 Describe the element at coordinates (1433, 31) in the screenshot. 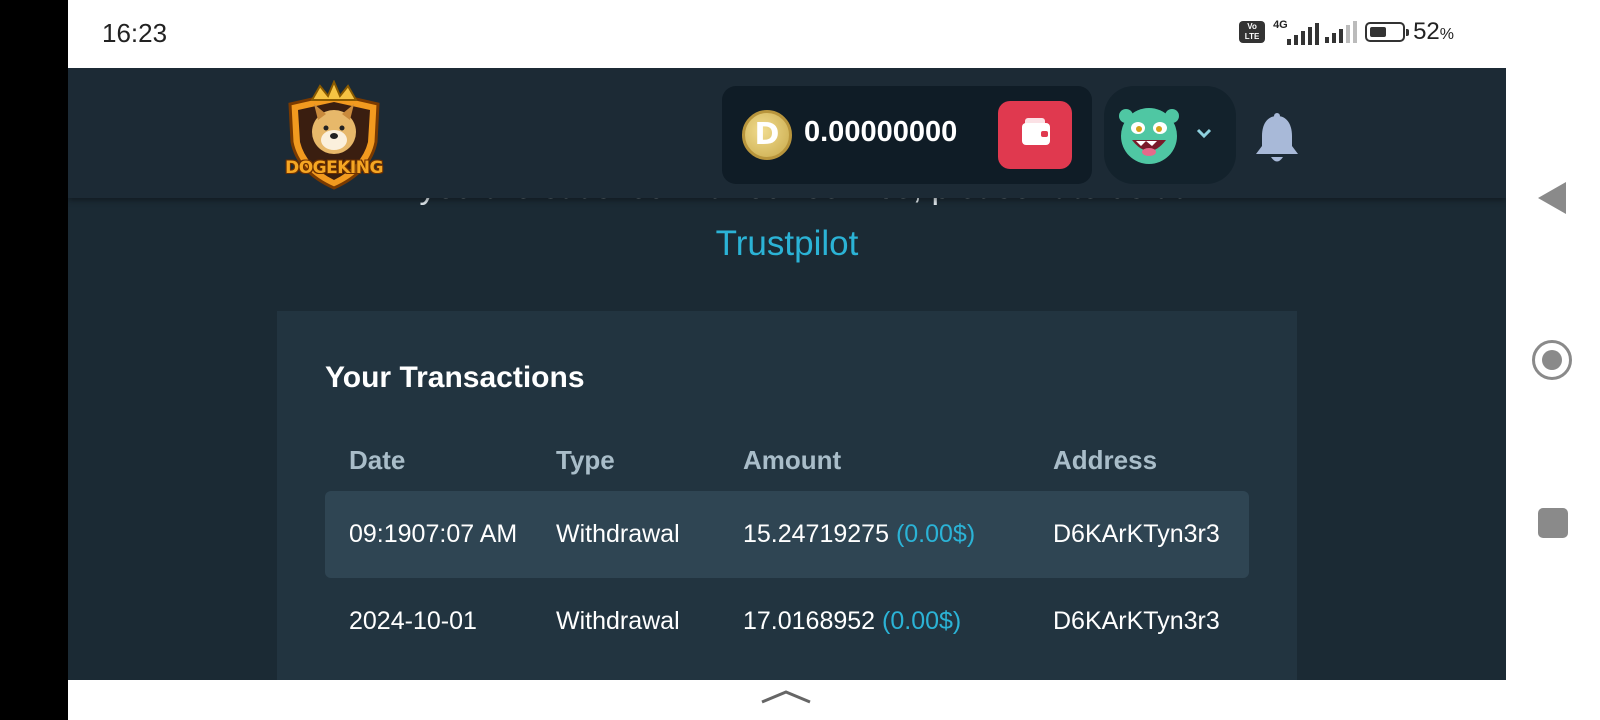

I see `battery-percent: 52%` at that location.